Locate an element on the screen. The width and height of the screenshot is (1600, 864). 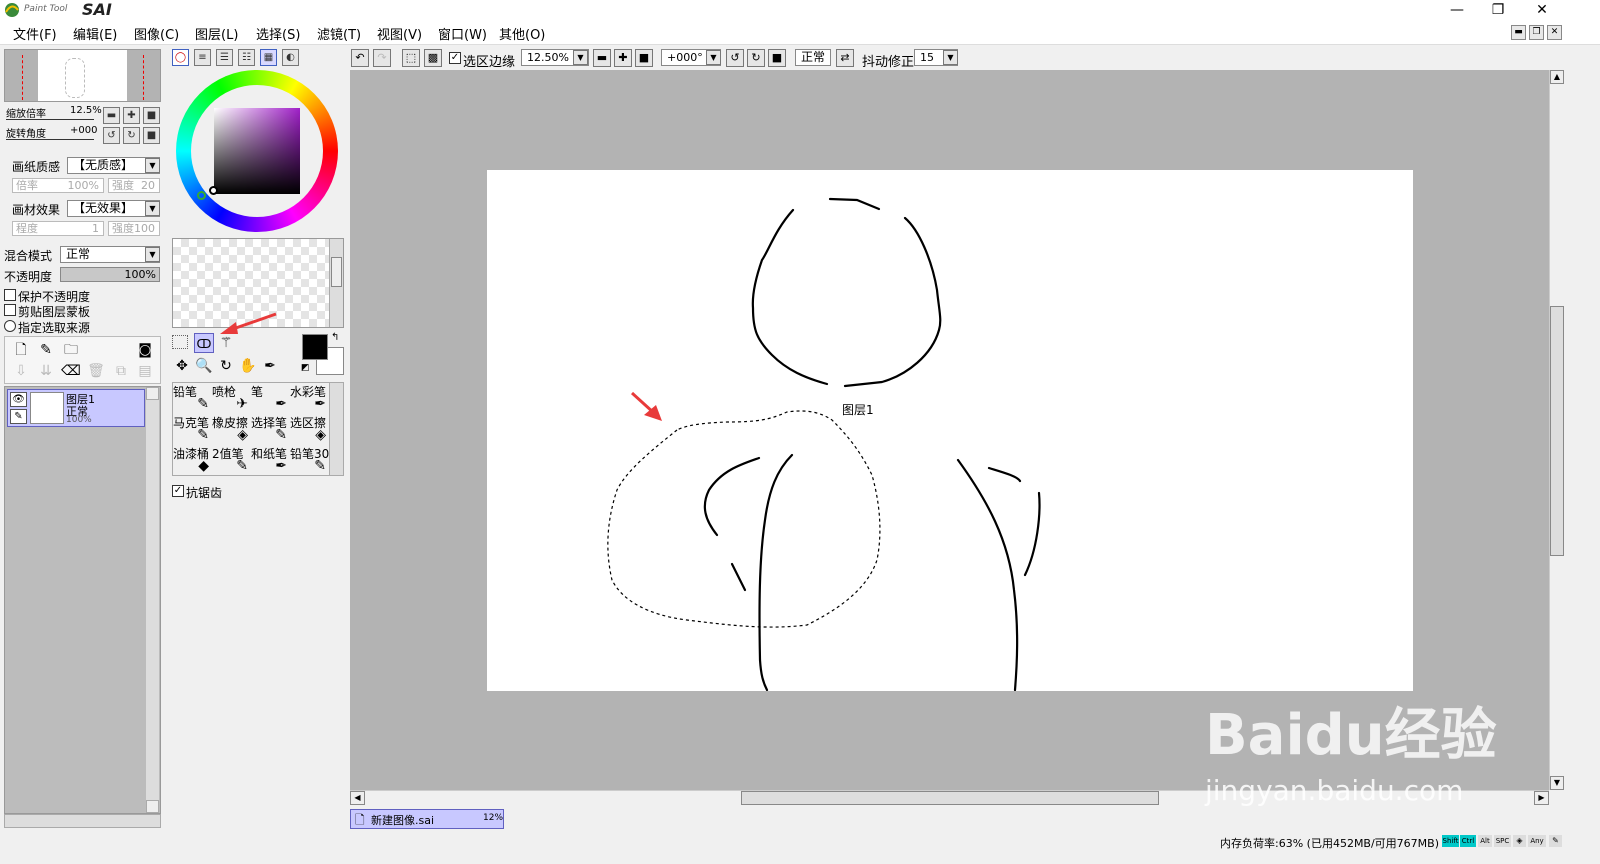
brush-pen: 笔 ✒ is located at coordinates (270, 398).